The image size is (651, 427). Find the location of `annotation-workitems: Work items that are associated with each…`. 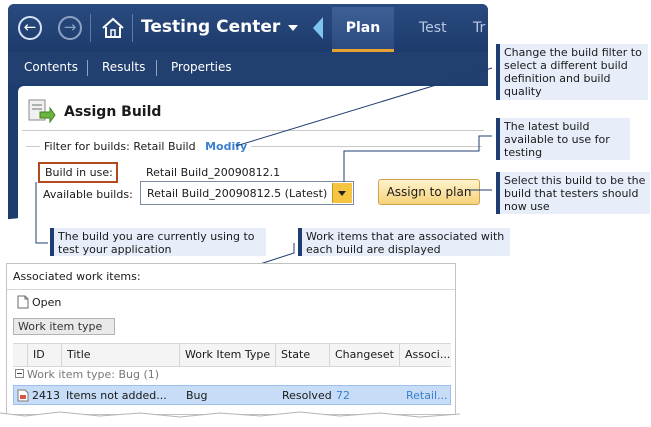

annotation-workitems: Work items that are associated with each… is located at coordinates (404, 242).